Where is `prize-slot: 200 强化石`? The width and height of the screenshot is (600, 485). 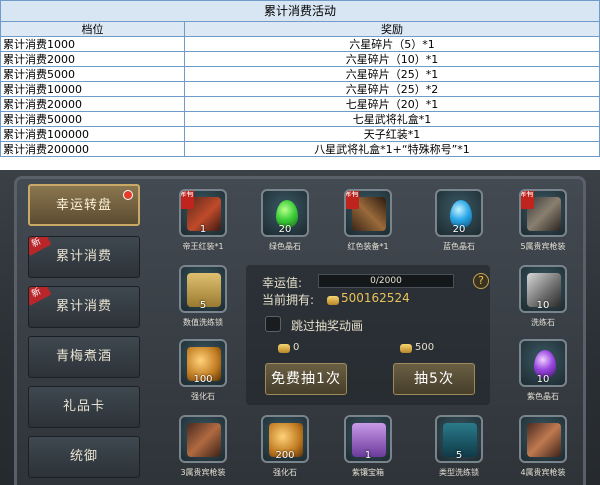 prize-slot: 200 强化石 is located at coordinates (285, 448).